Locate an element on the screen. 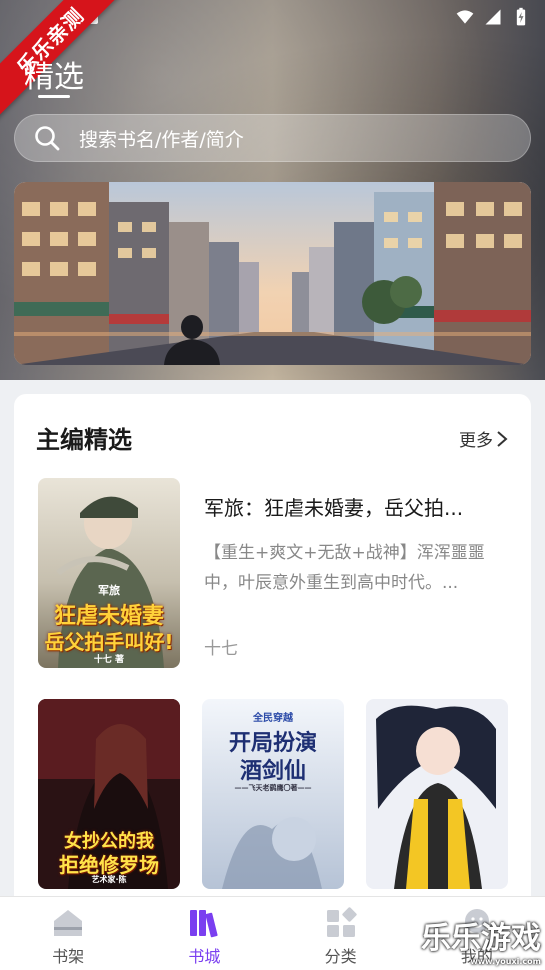 This screenshot has height=970, width=545. watermark-url: www.youxi.com is located at coordinates (505, 961).